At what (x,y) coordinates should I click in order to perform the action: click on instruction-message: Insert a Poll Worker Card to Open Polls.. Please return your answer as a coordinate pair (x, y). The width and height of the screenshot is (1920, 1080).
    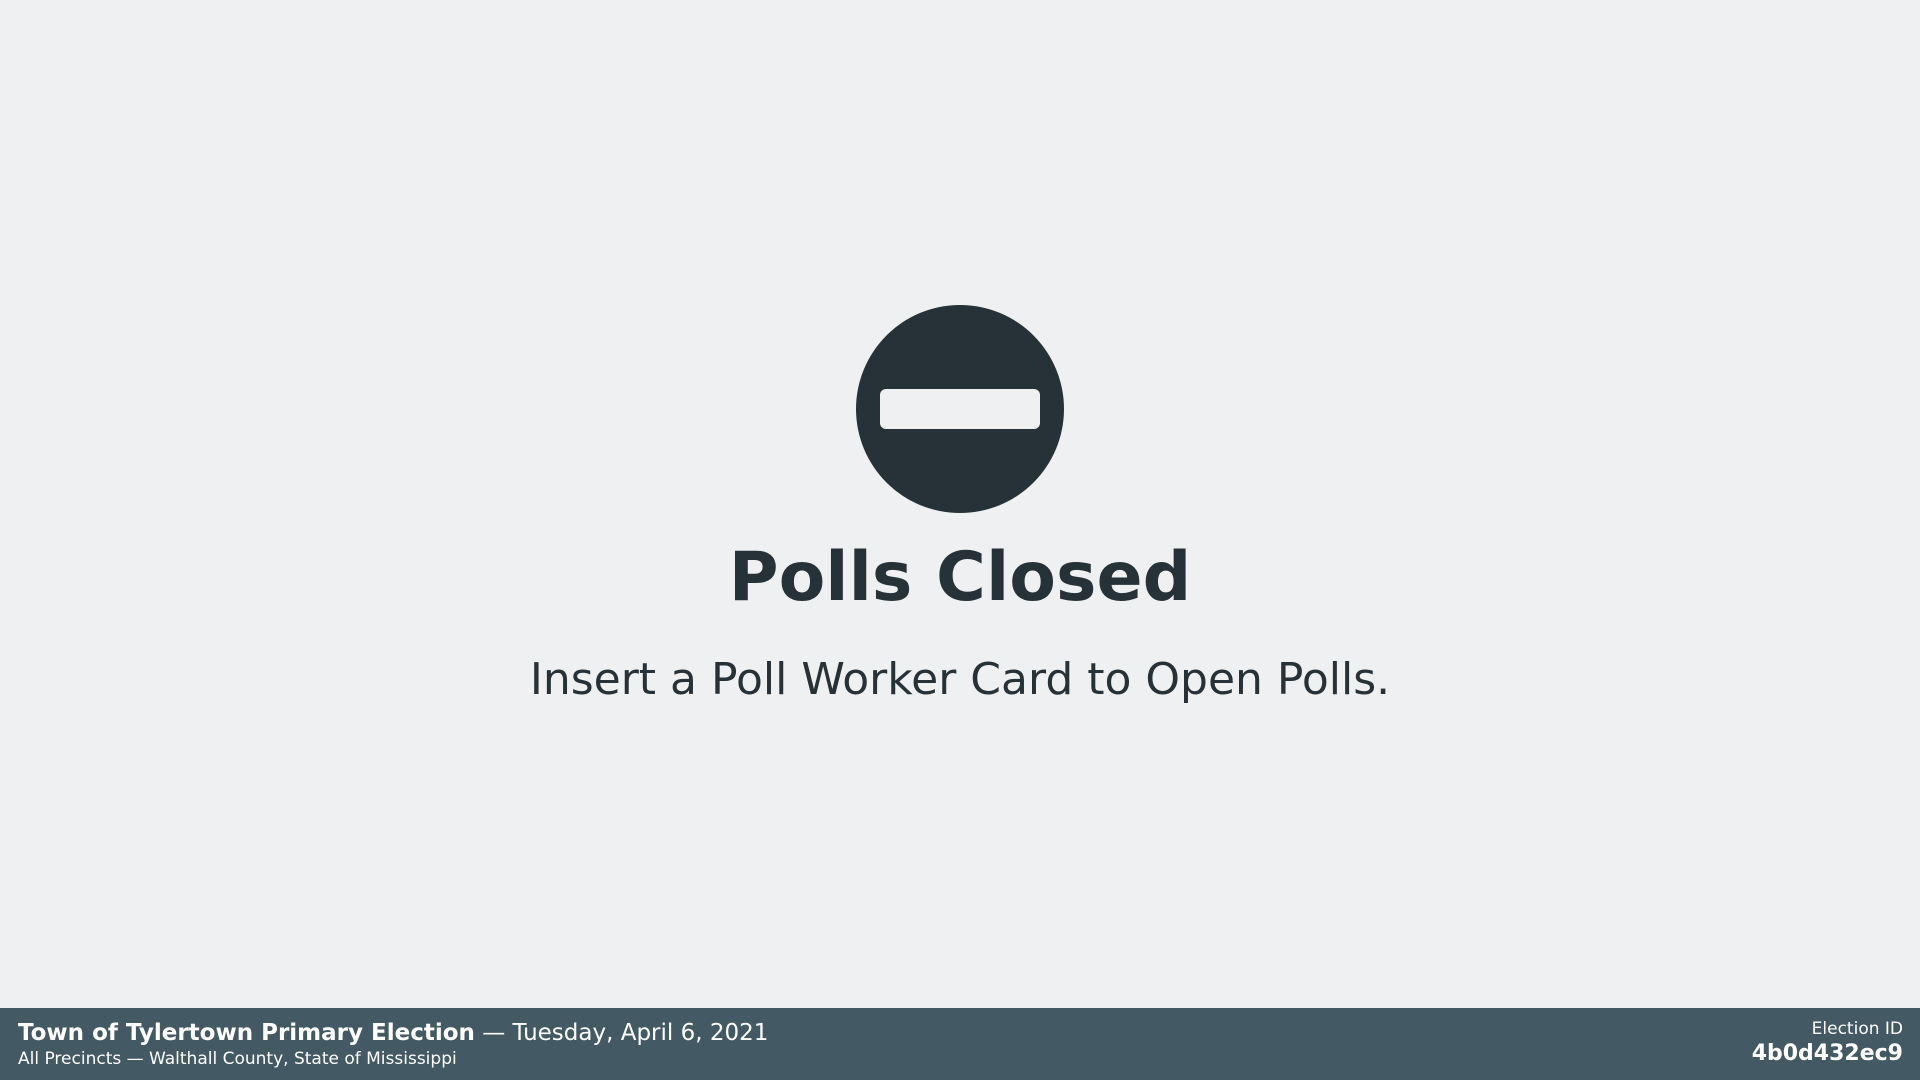
    Looking at the image, I should click on (960, 679).